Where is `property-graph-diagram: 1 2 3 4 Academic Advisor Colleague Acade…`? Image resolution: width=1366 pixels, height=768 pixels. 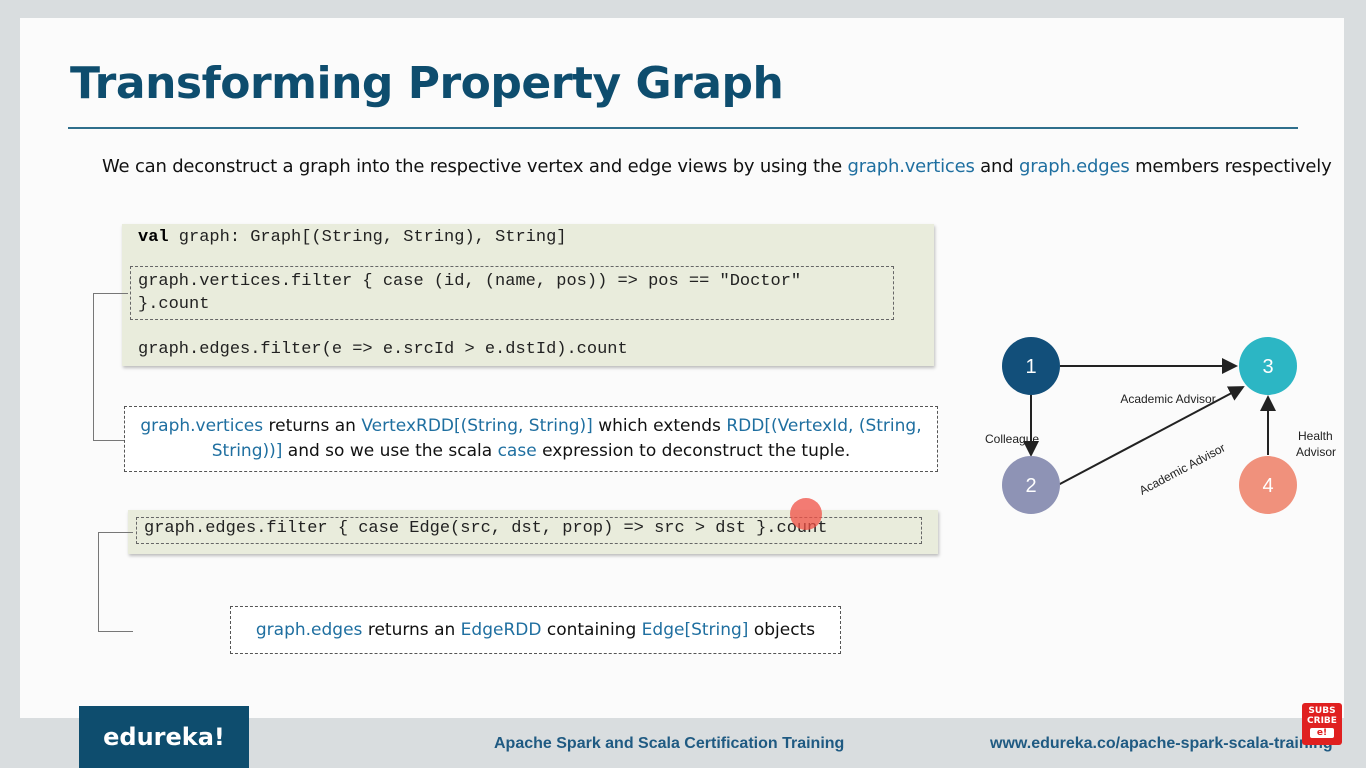 property-graph-diagram: 1 2 3 4 Academic Advisor Colleague Acade… is located at coordinates (1150, 435).